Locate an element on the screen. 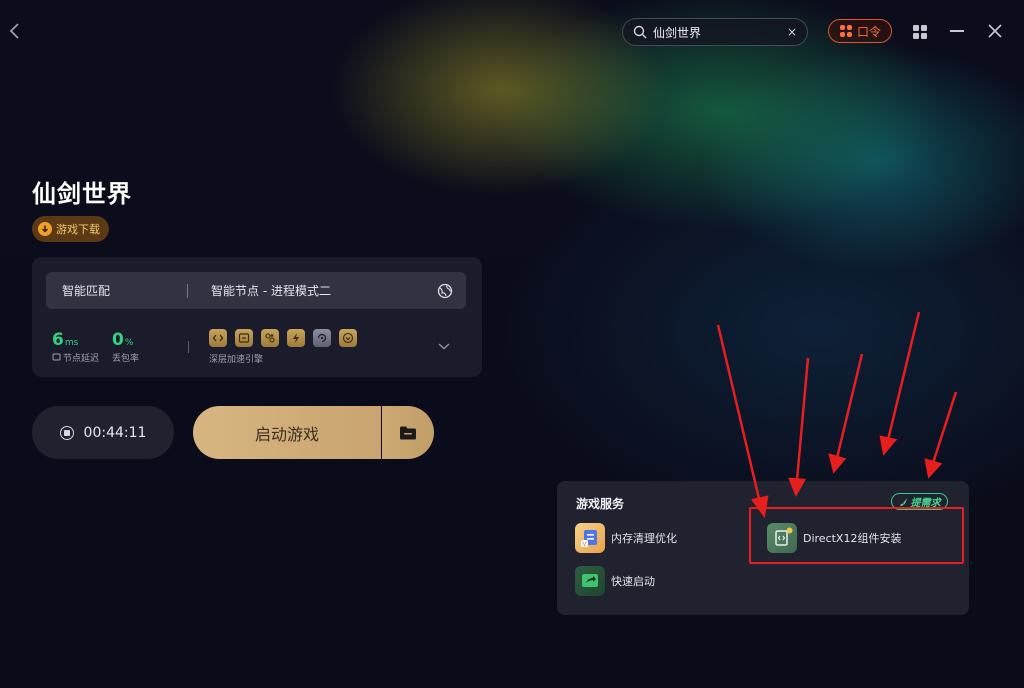  game-download-badge: 游戏下载 is located at coordinates (70, 229).